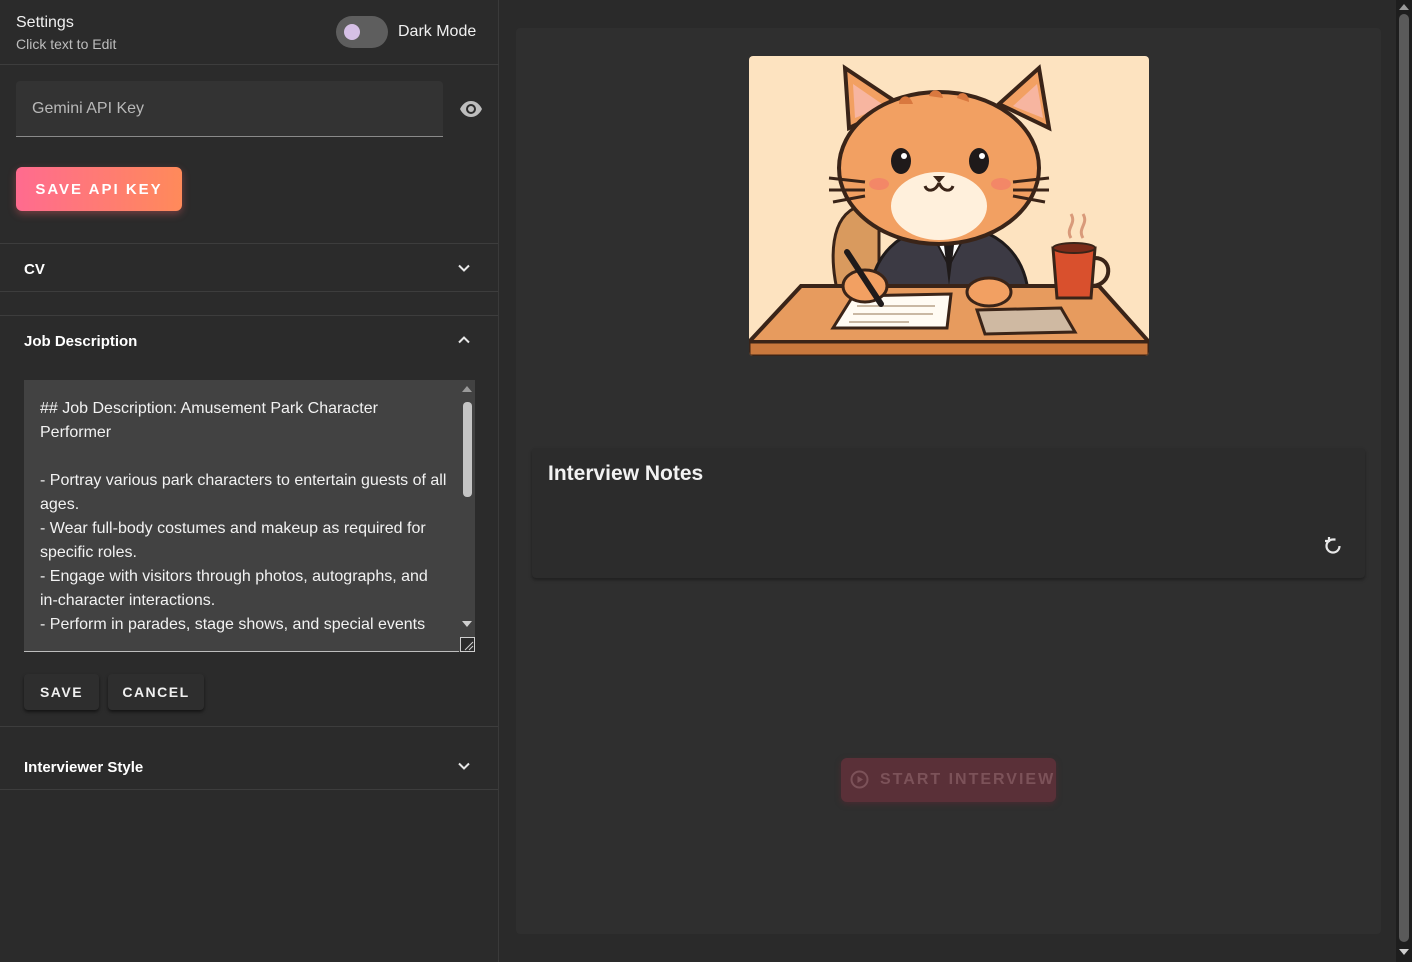  I want to click on accordion-job-description-title: Job Description, so click(81, 341).